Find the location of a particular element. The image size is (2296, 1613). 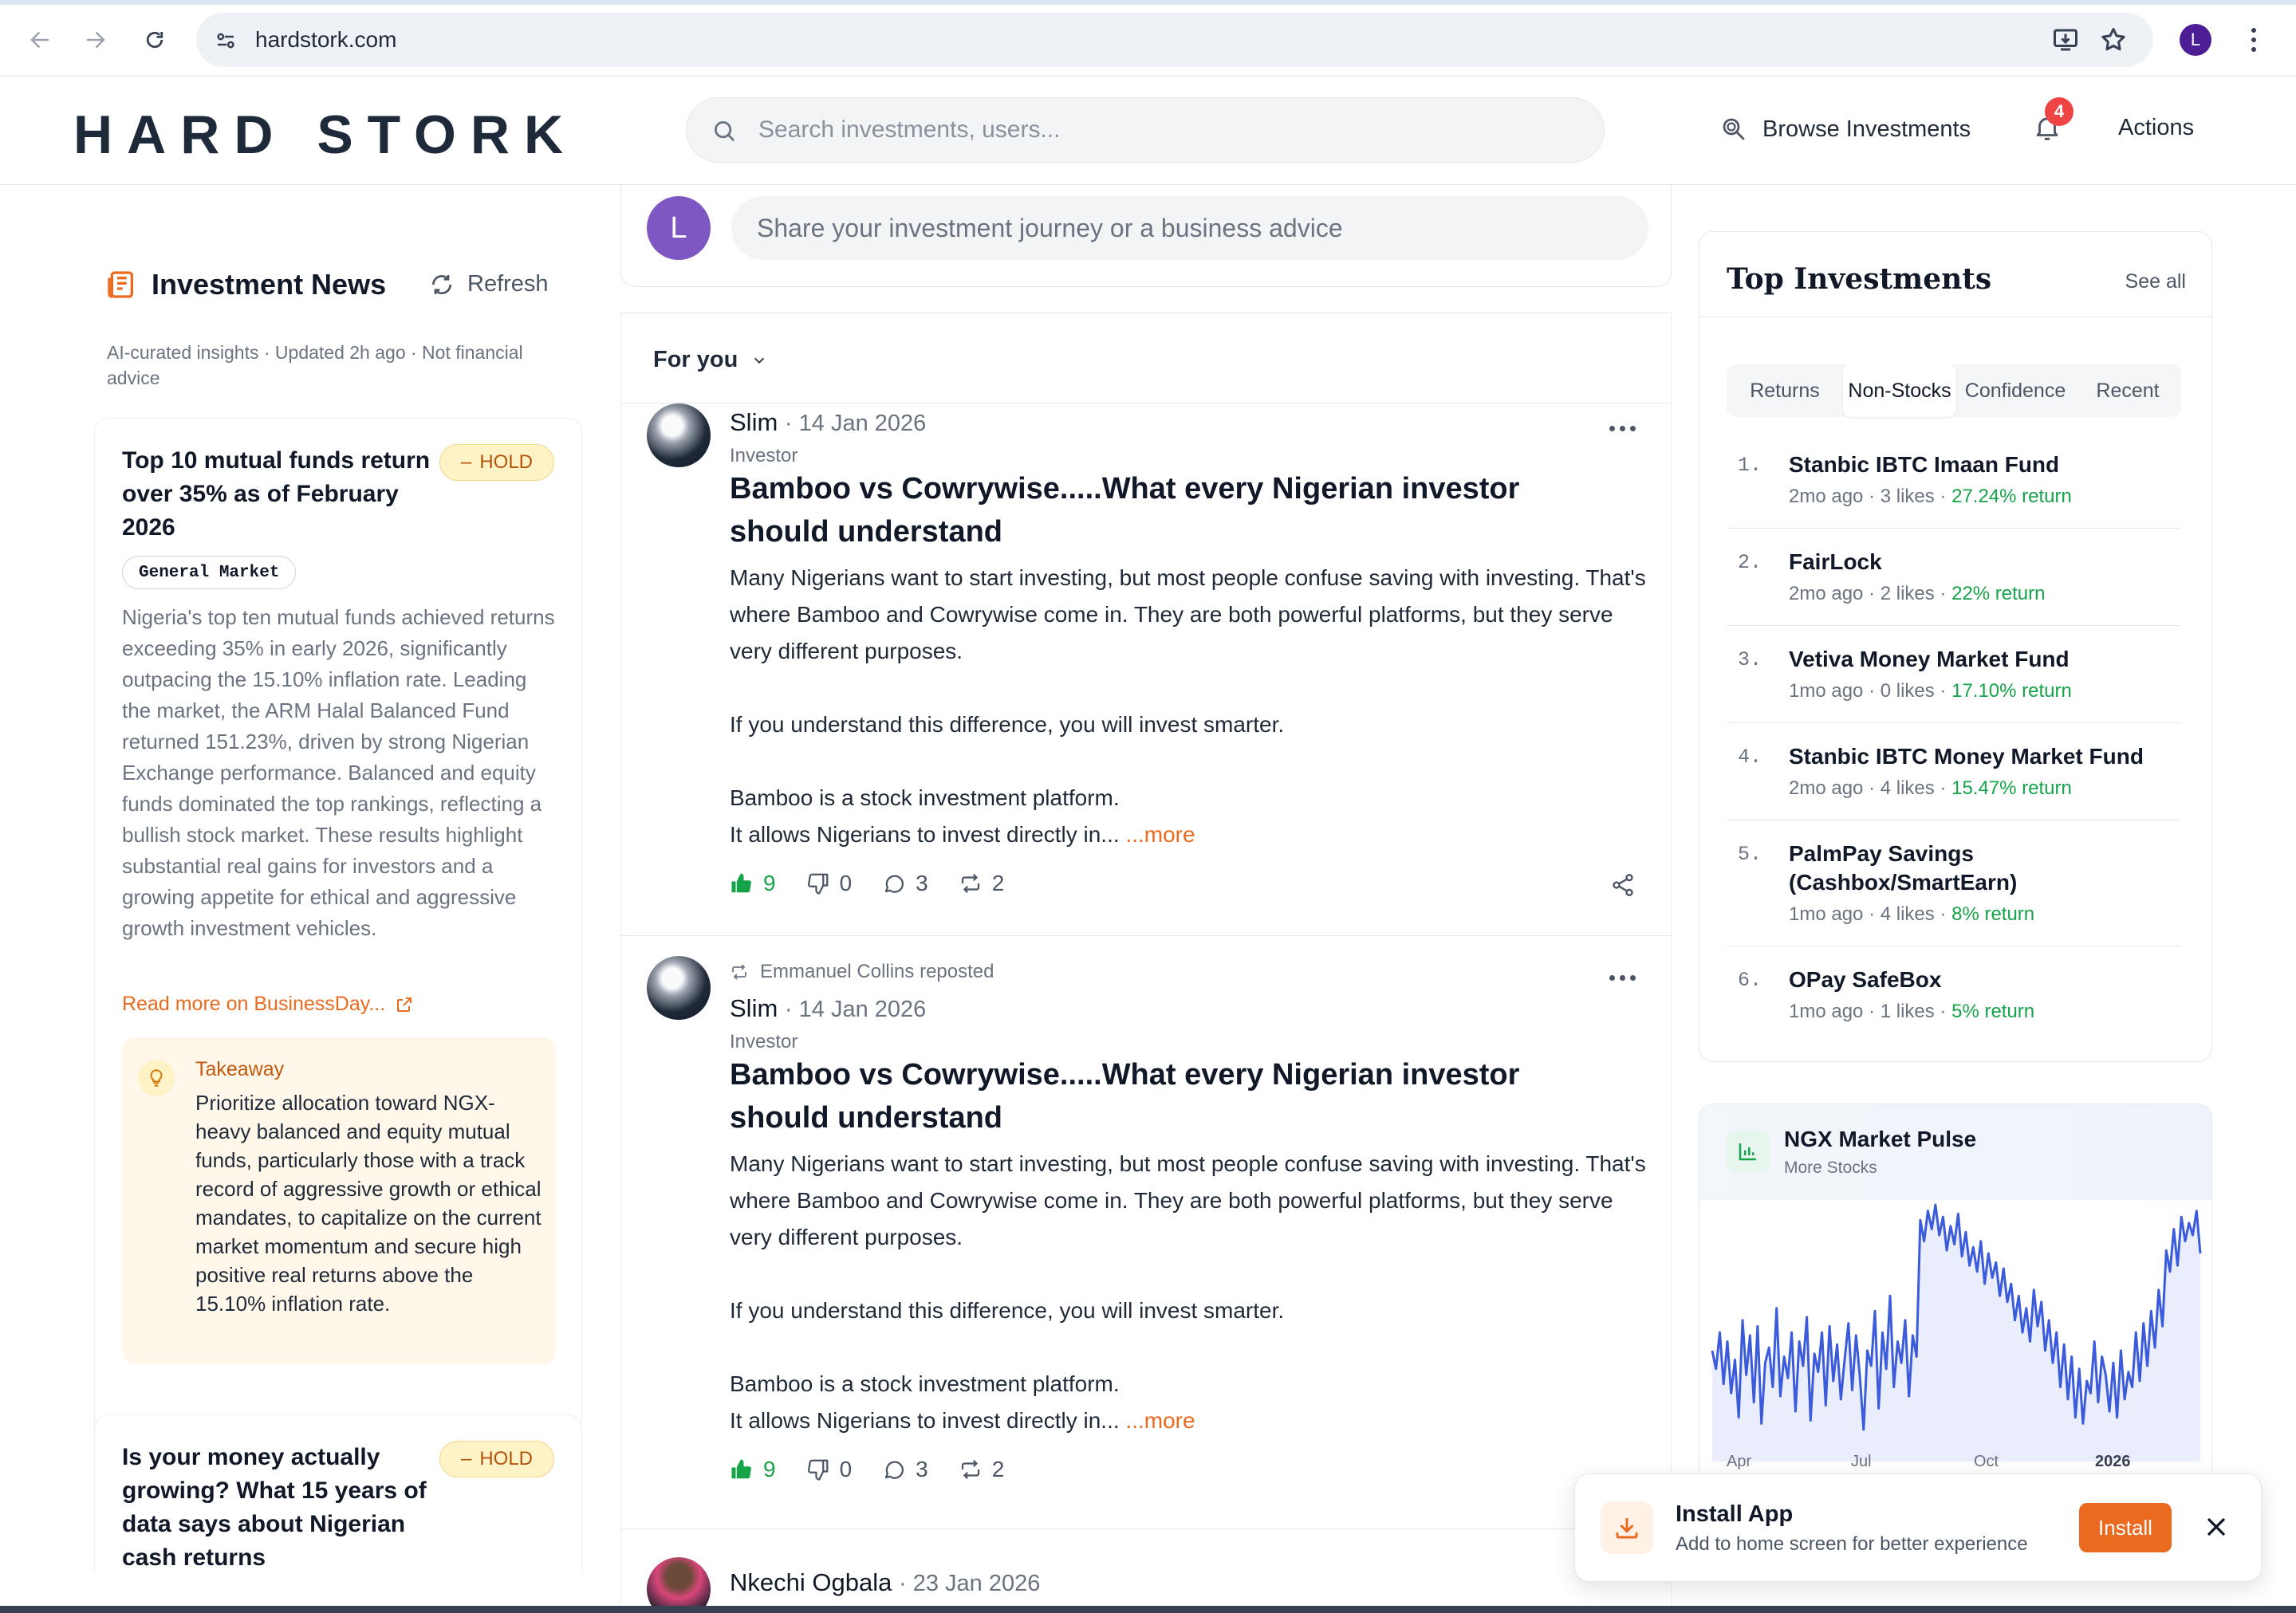

lightbulb-icon is located at coordinates (157, 1078).